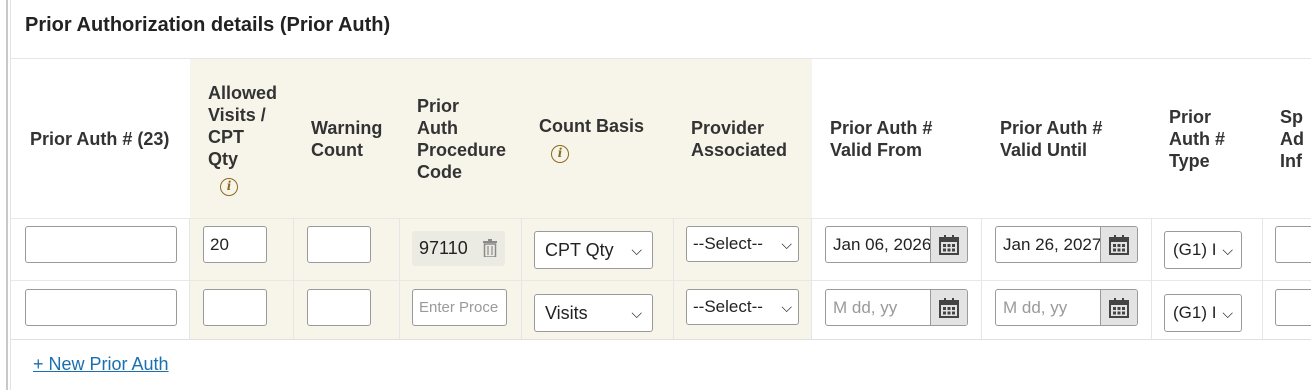 This screenshot has width=1311, height=390. Describe the element at coordinates (443, 248) in the screenshot. I see `procedure-code-value: 97110` at that location.